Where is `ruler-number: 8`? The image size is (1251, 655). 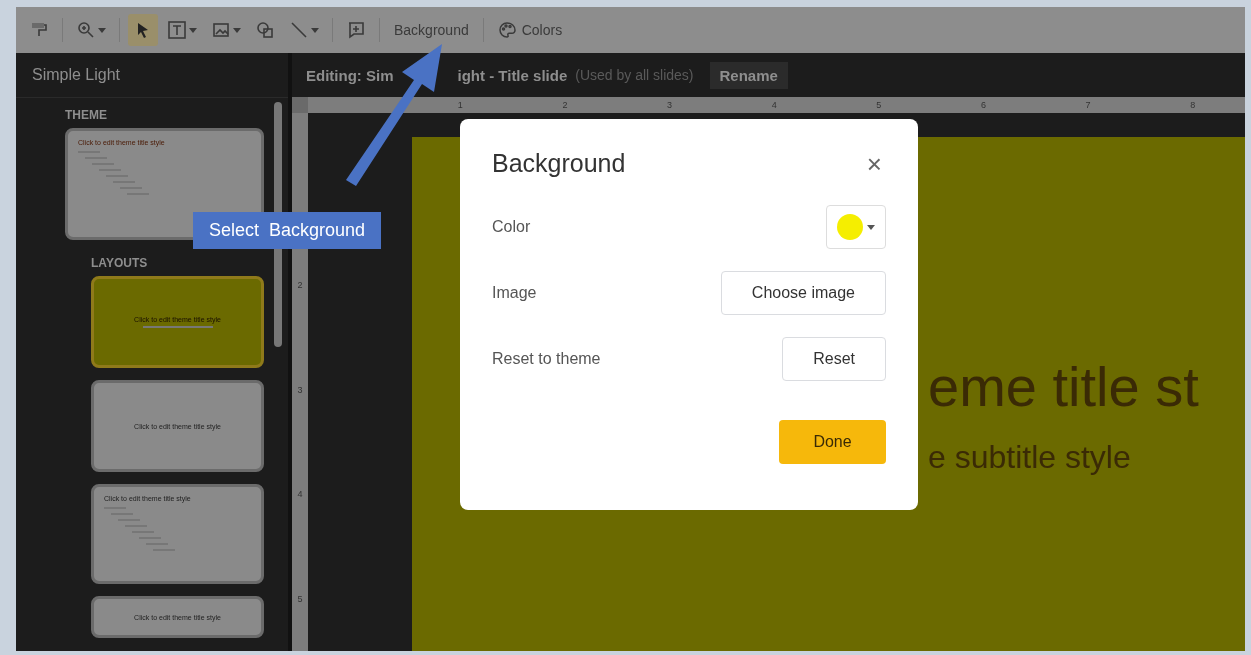
ruler-number: 8 is located at coordinates (1193, 105).